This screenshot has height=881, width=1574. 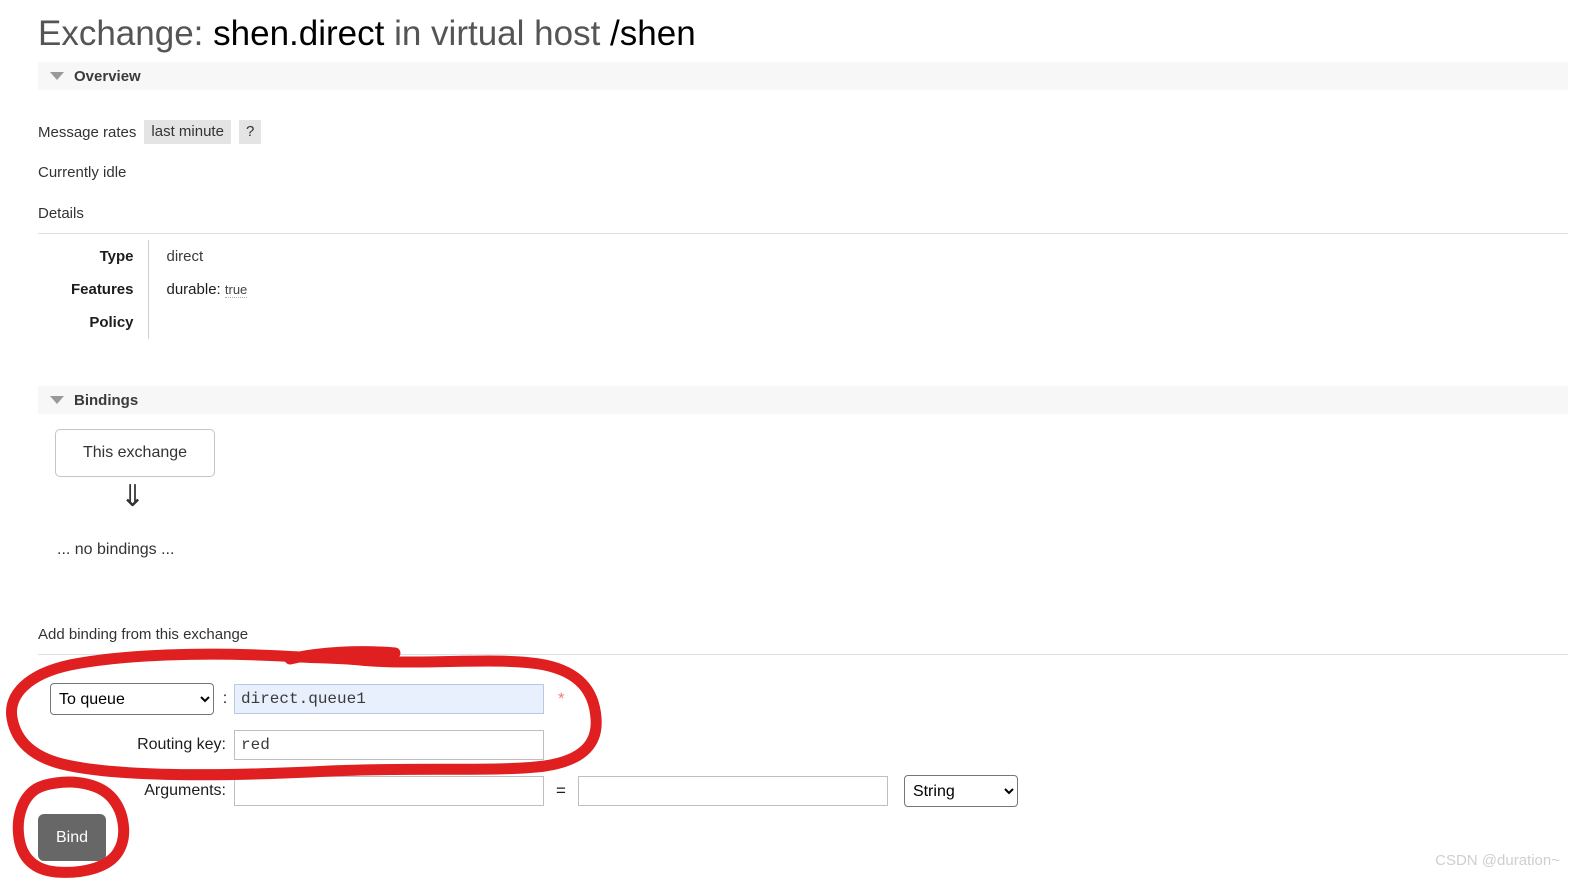 I want to click on required-marker: *, so click(x=561, y=698).